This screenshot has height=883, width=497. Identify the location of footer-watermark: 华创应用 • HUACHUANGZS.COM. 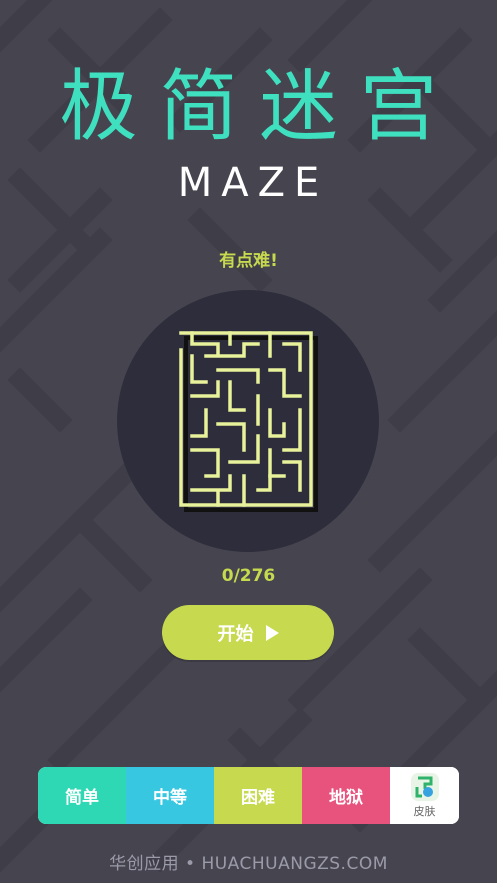
(248, 864).